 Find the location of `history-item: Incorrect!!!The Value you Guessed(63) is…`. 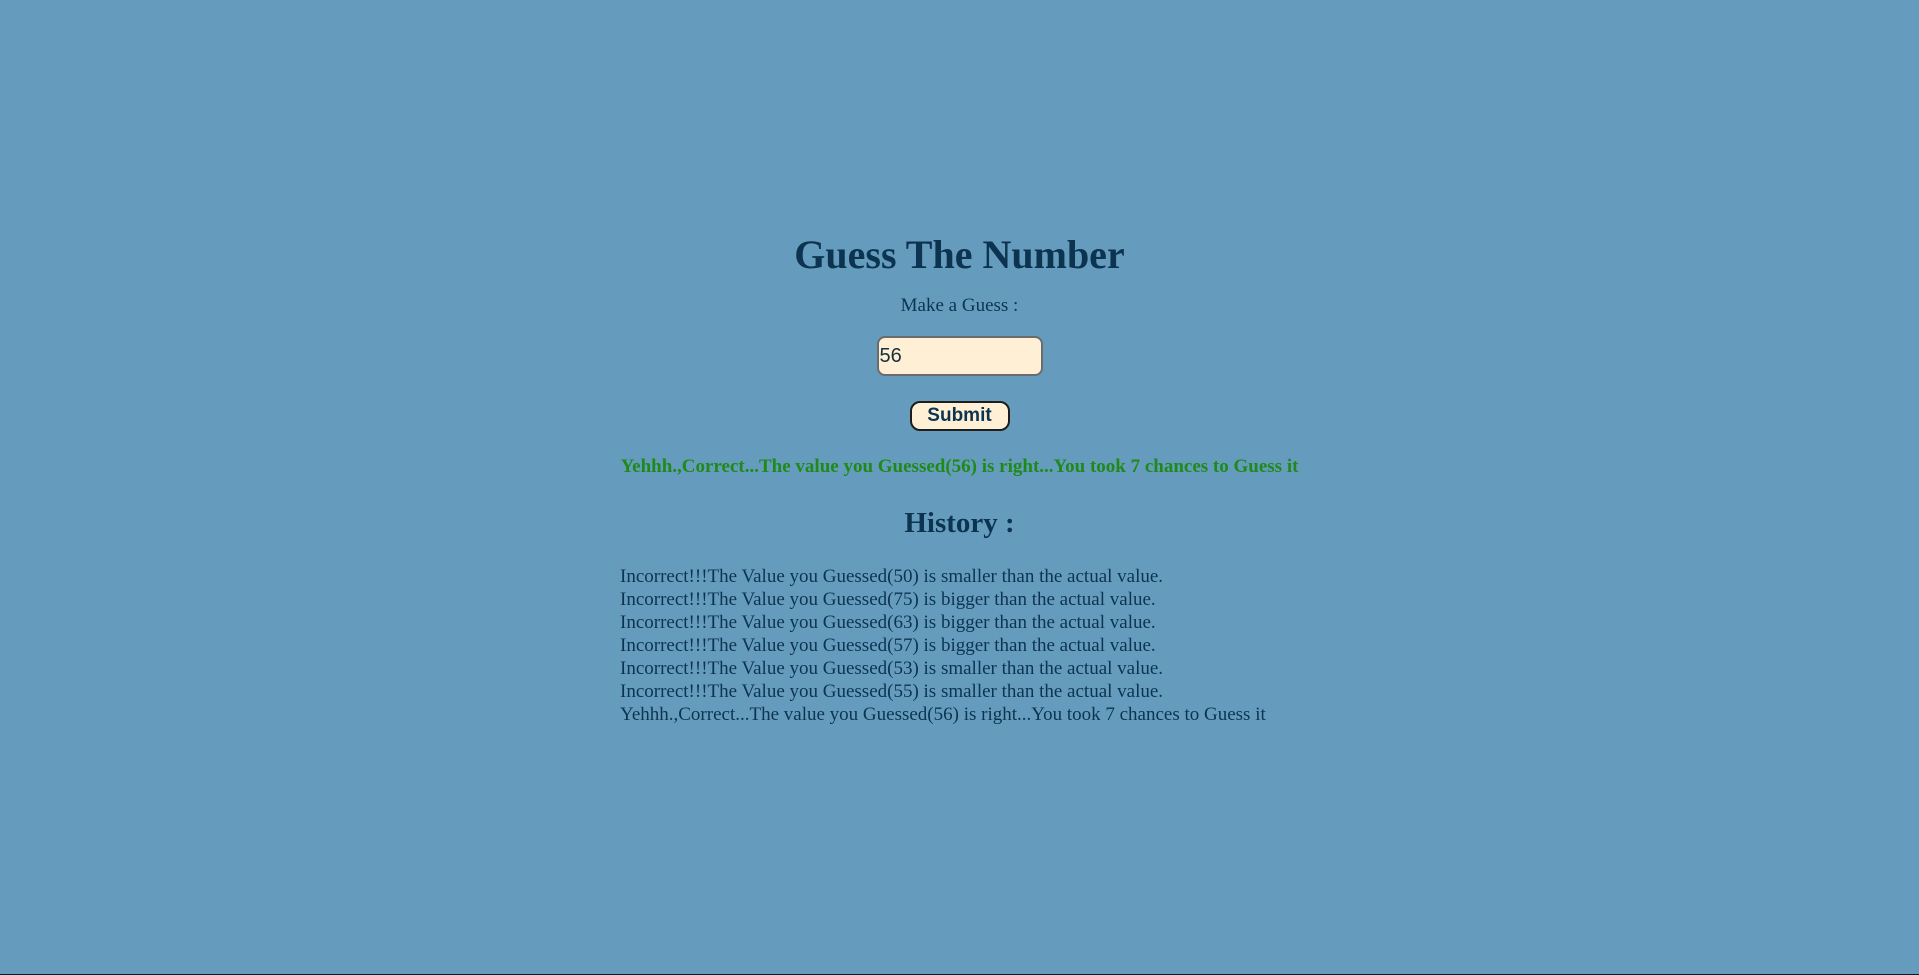

history-item: Incorrect!!!The Value you Guessed(63) is… is located at coordinates (888, 622).